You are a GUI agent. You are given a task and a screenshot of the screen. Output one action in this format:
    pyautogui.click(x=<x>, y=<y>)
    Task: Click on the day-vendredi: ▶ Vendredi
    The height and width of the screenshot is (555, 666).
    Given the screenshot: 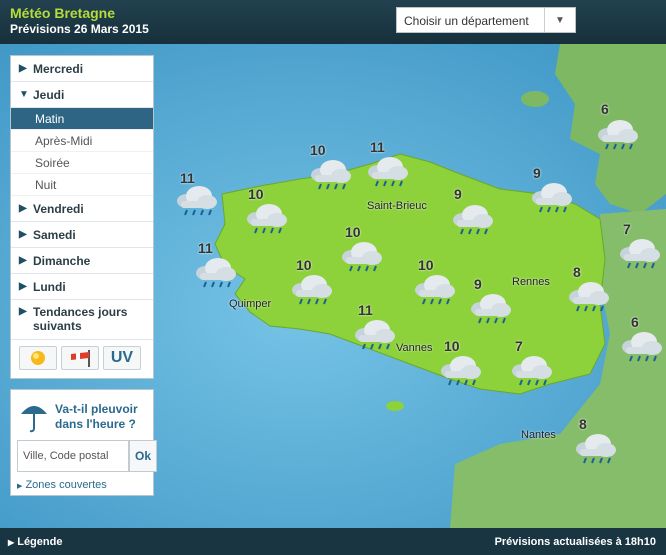 What is the action you would take?
    pyautogui.click(x=82, y=209)
    